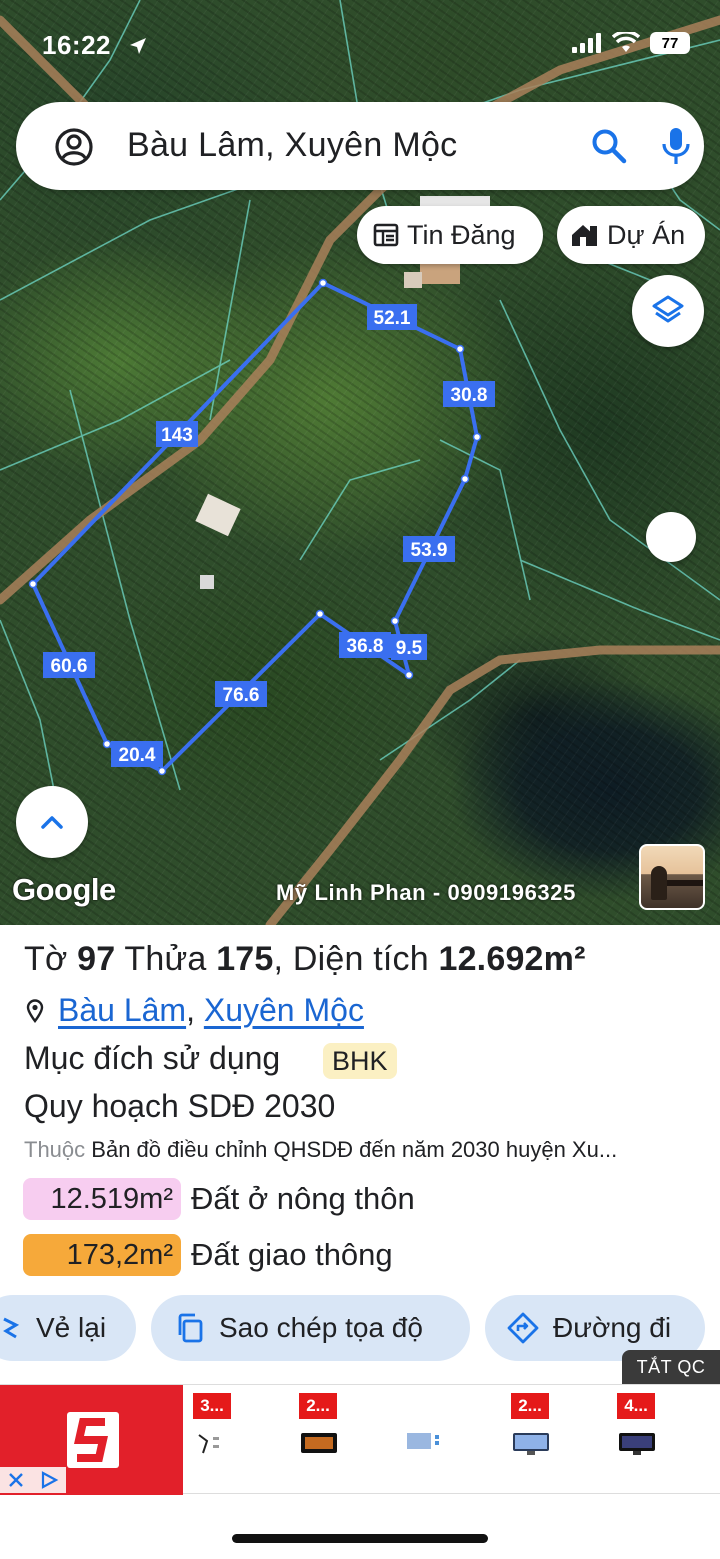 The width and height of the screenshot is (720, 1559). I want to click on news-chip-label: Tin Đăng, so click(461, 234).